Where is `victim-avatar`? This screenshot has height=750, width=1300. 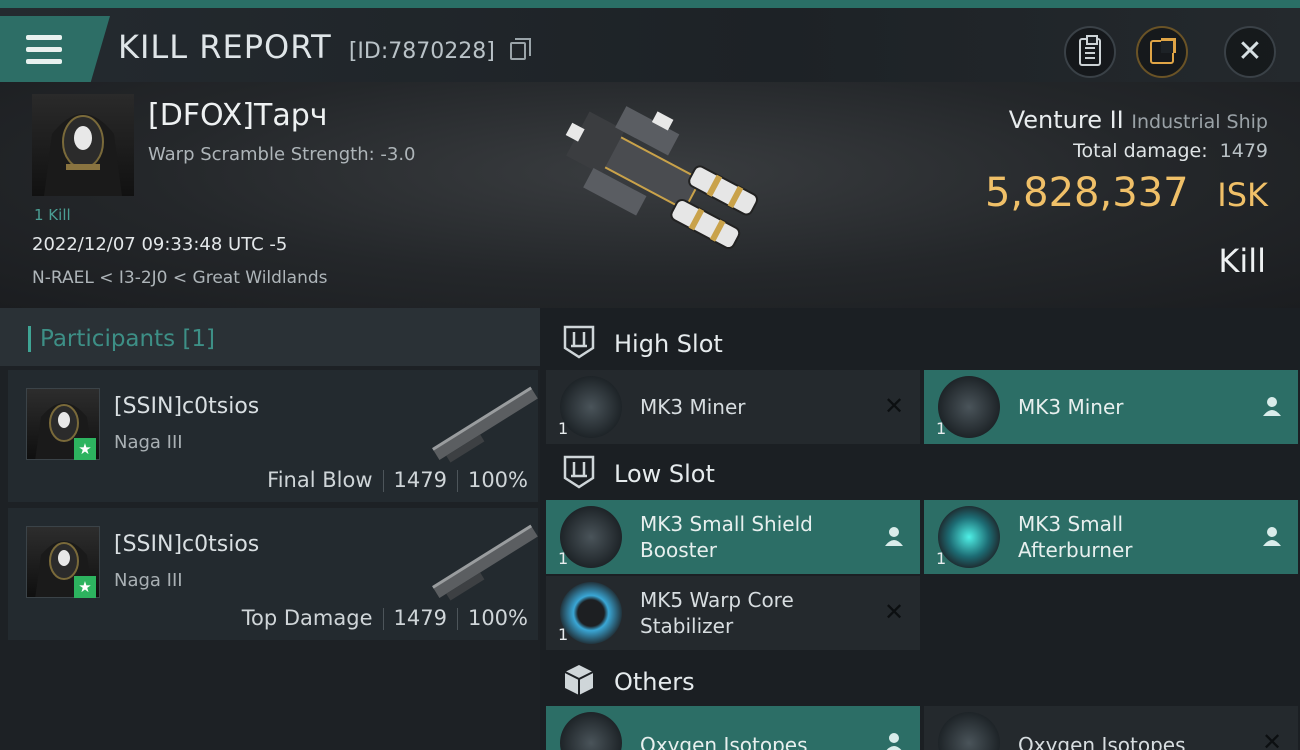 victim-avatar is located at coordinates (83, 145).